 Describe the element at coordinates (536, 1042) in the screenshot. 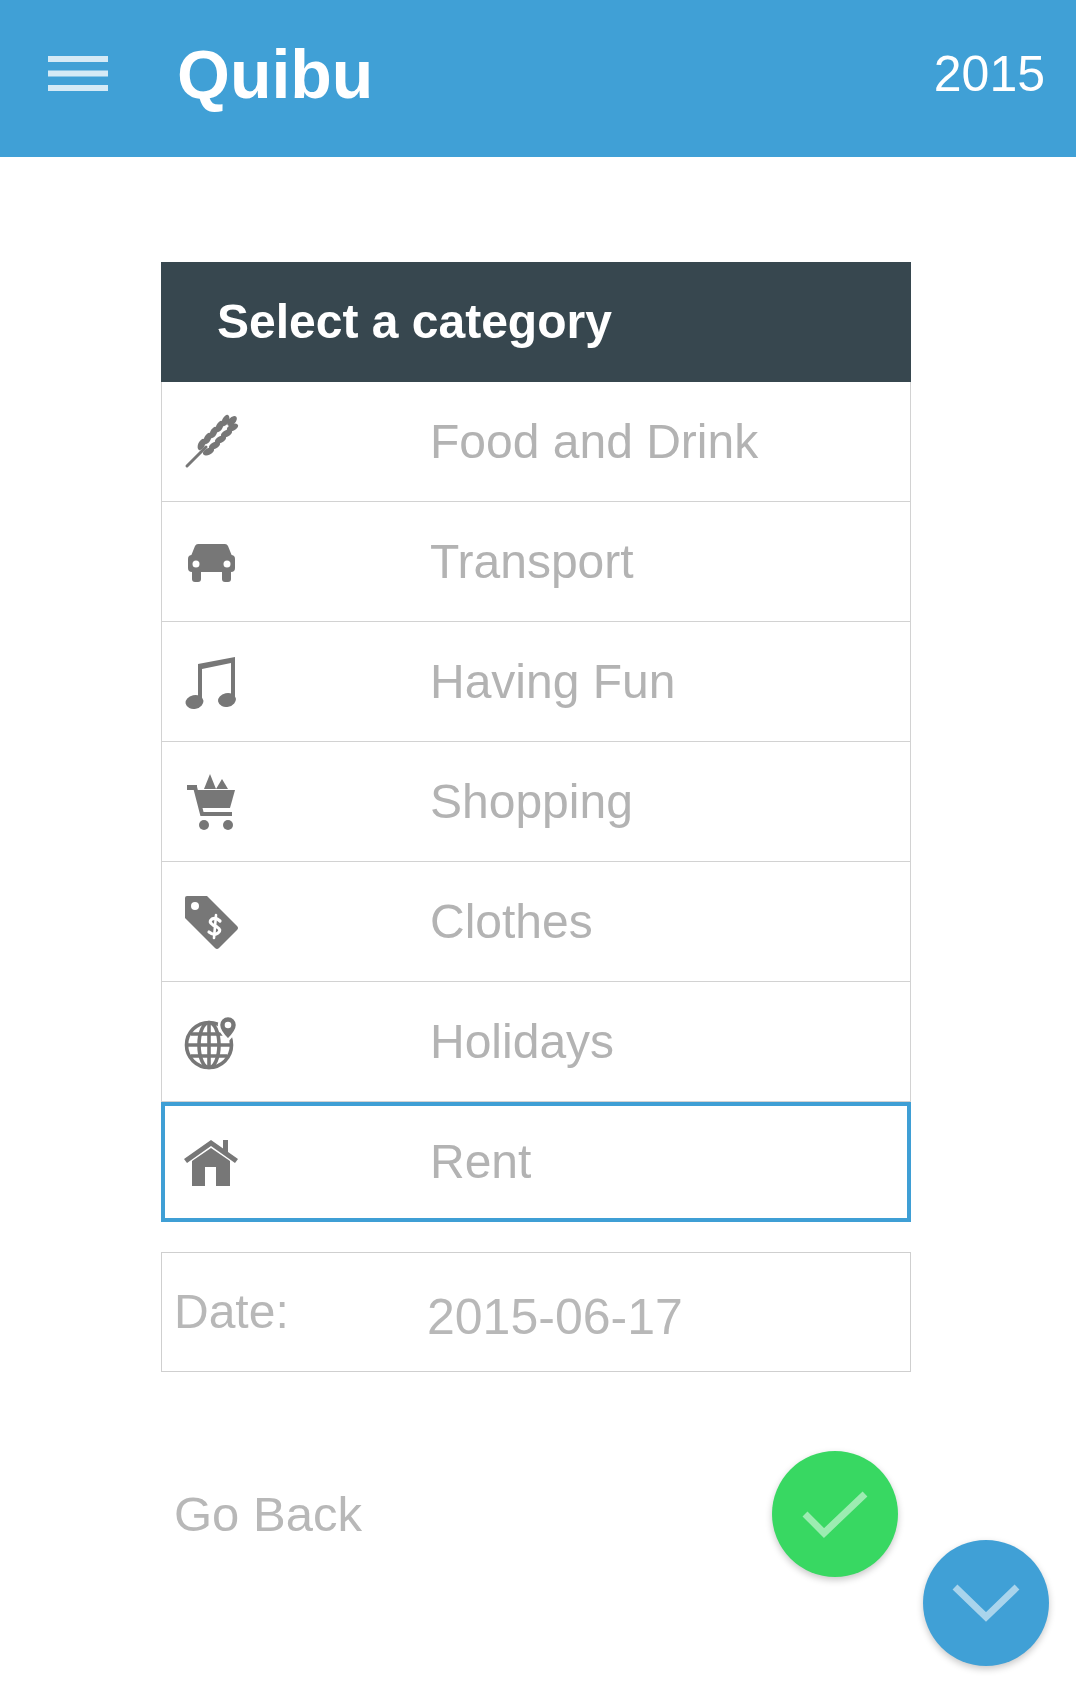

I see `category-item: Holidays` at that location.